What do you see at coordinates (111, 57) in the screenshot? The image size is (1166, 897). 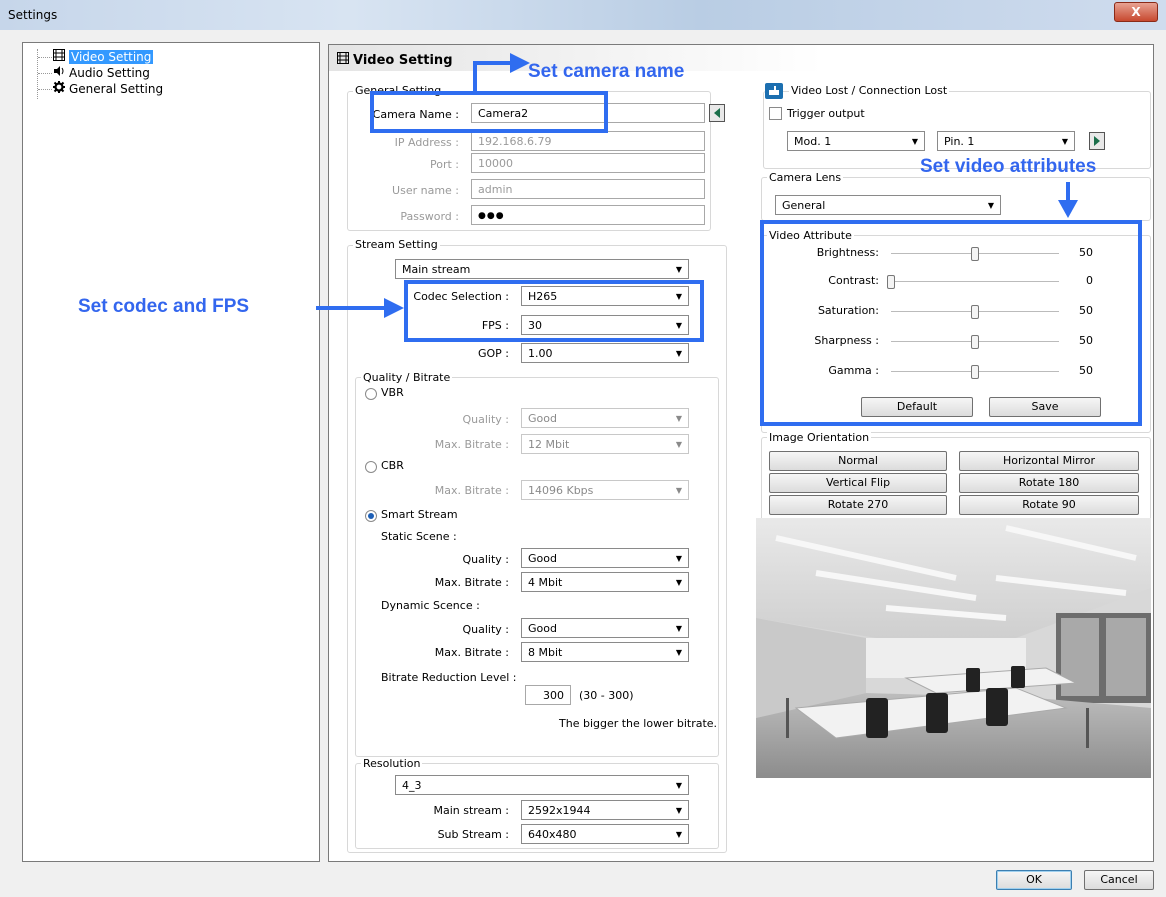 I see `tree-item-label: Video Setting` at bounding box center [111, 57].